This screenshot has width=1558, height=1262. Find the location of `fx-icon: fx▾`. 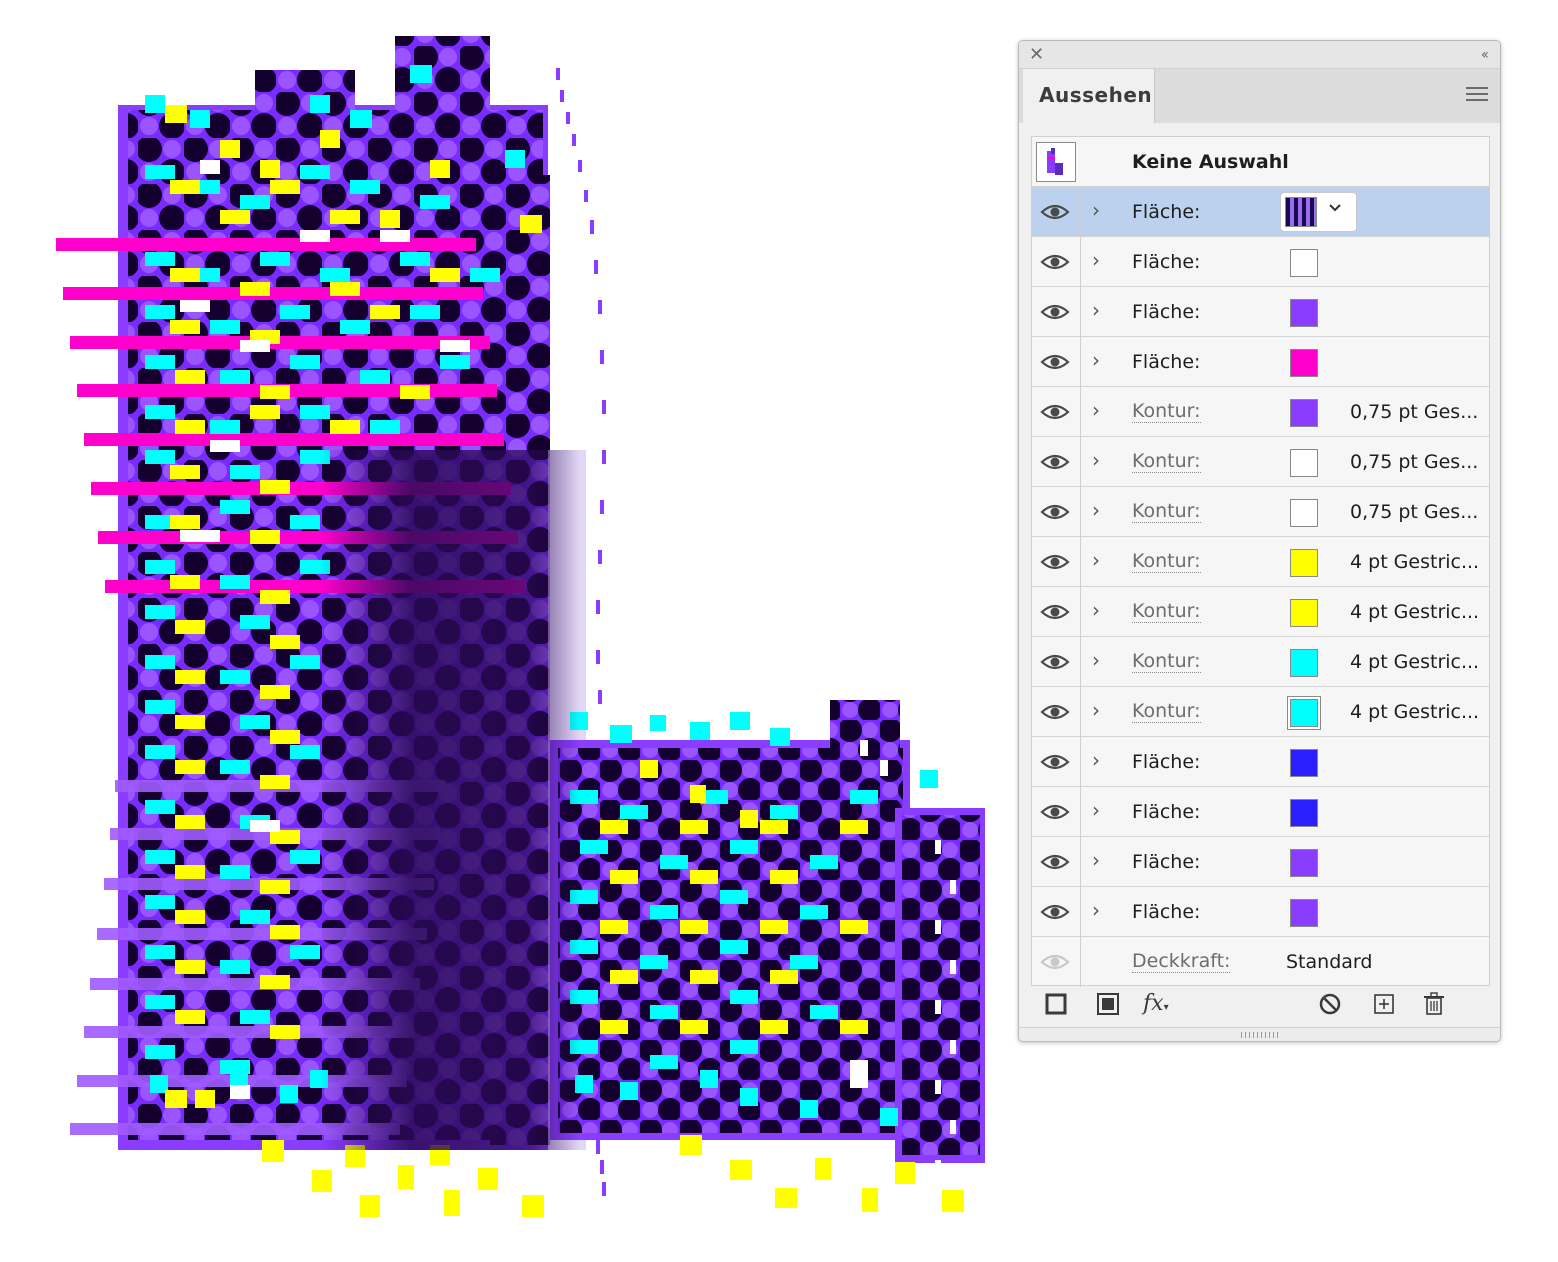

fx-icon: fx▾ is located at coordinates (1163, 1004).